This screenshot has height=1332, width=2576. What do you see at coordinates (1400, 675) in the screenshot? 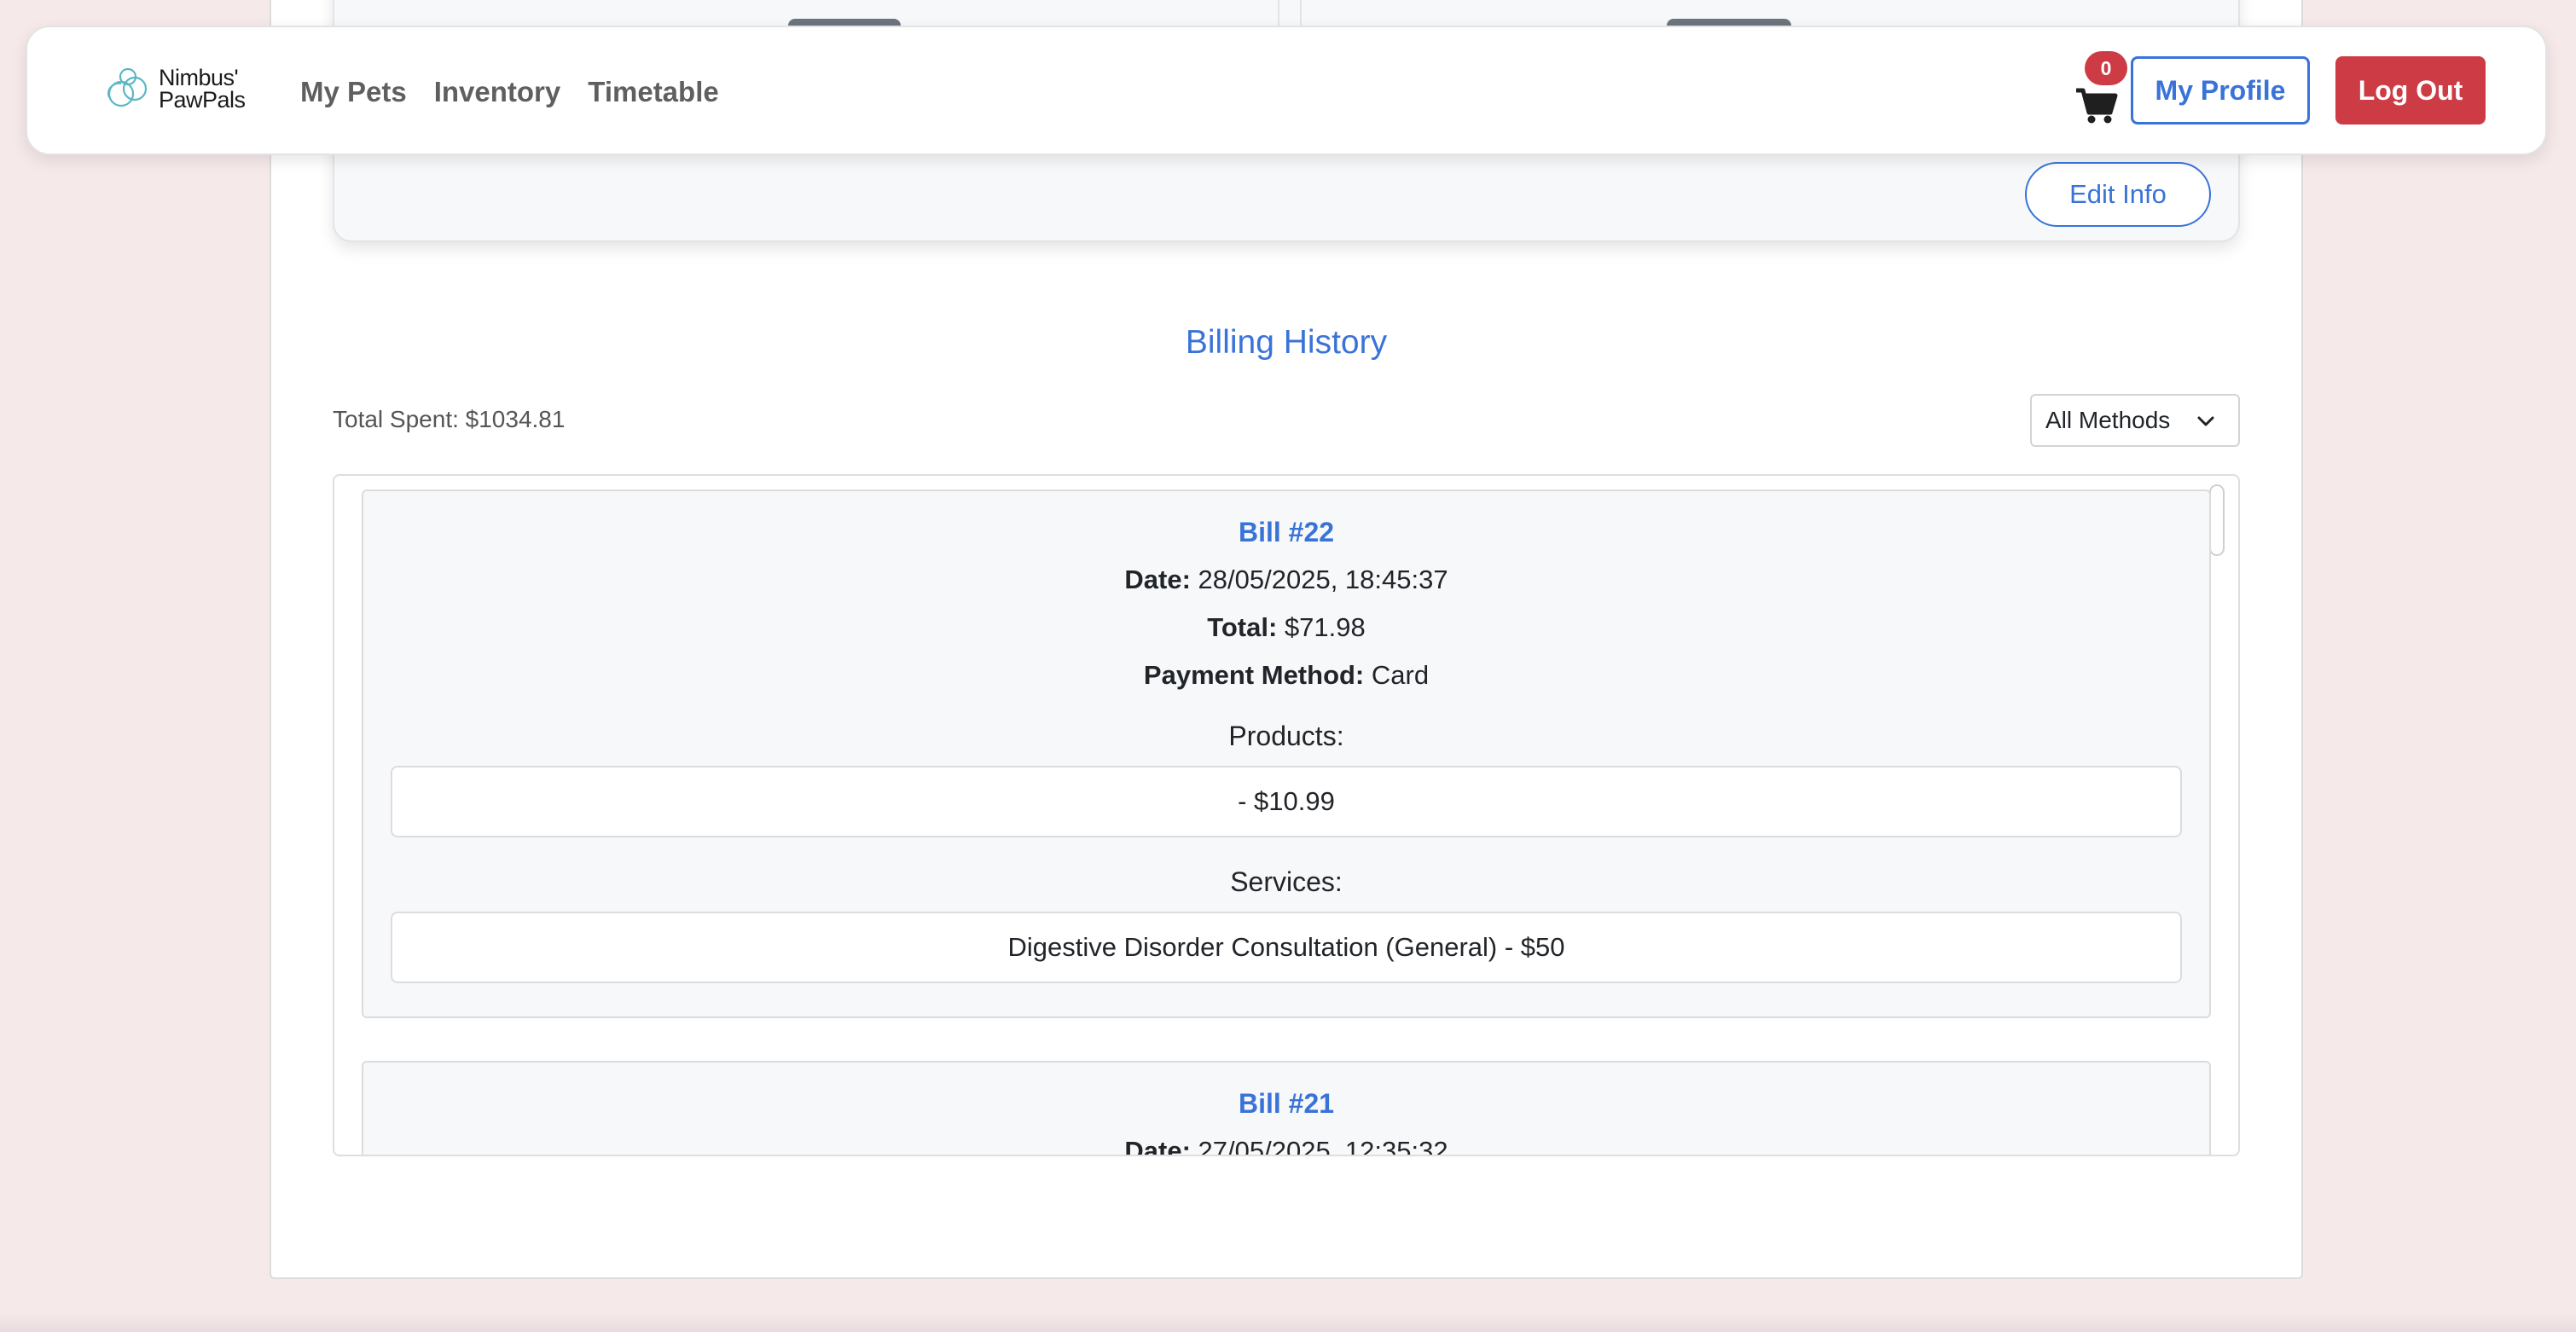
I see `bill-payment-method-value: Card` at bounding box center [1400, 675].